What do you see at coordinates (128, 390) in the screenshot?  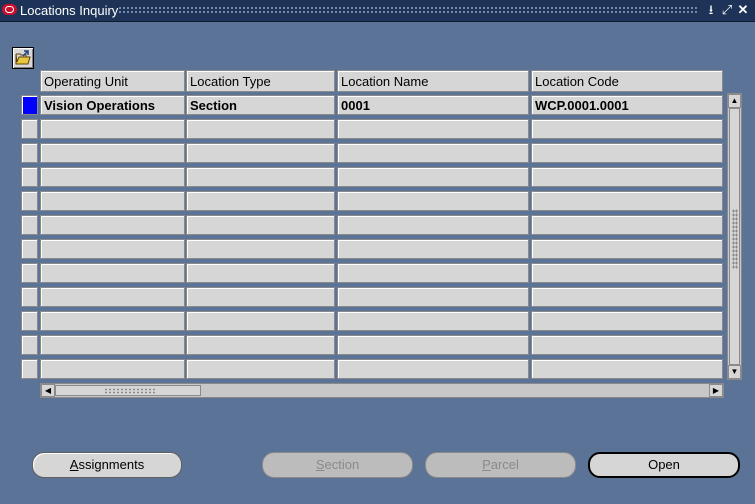 I see `horizontal-scroll-thumb` at bounding box center [128, 390].